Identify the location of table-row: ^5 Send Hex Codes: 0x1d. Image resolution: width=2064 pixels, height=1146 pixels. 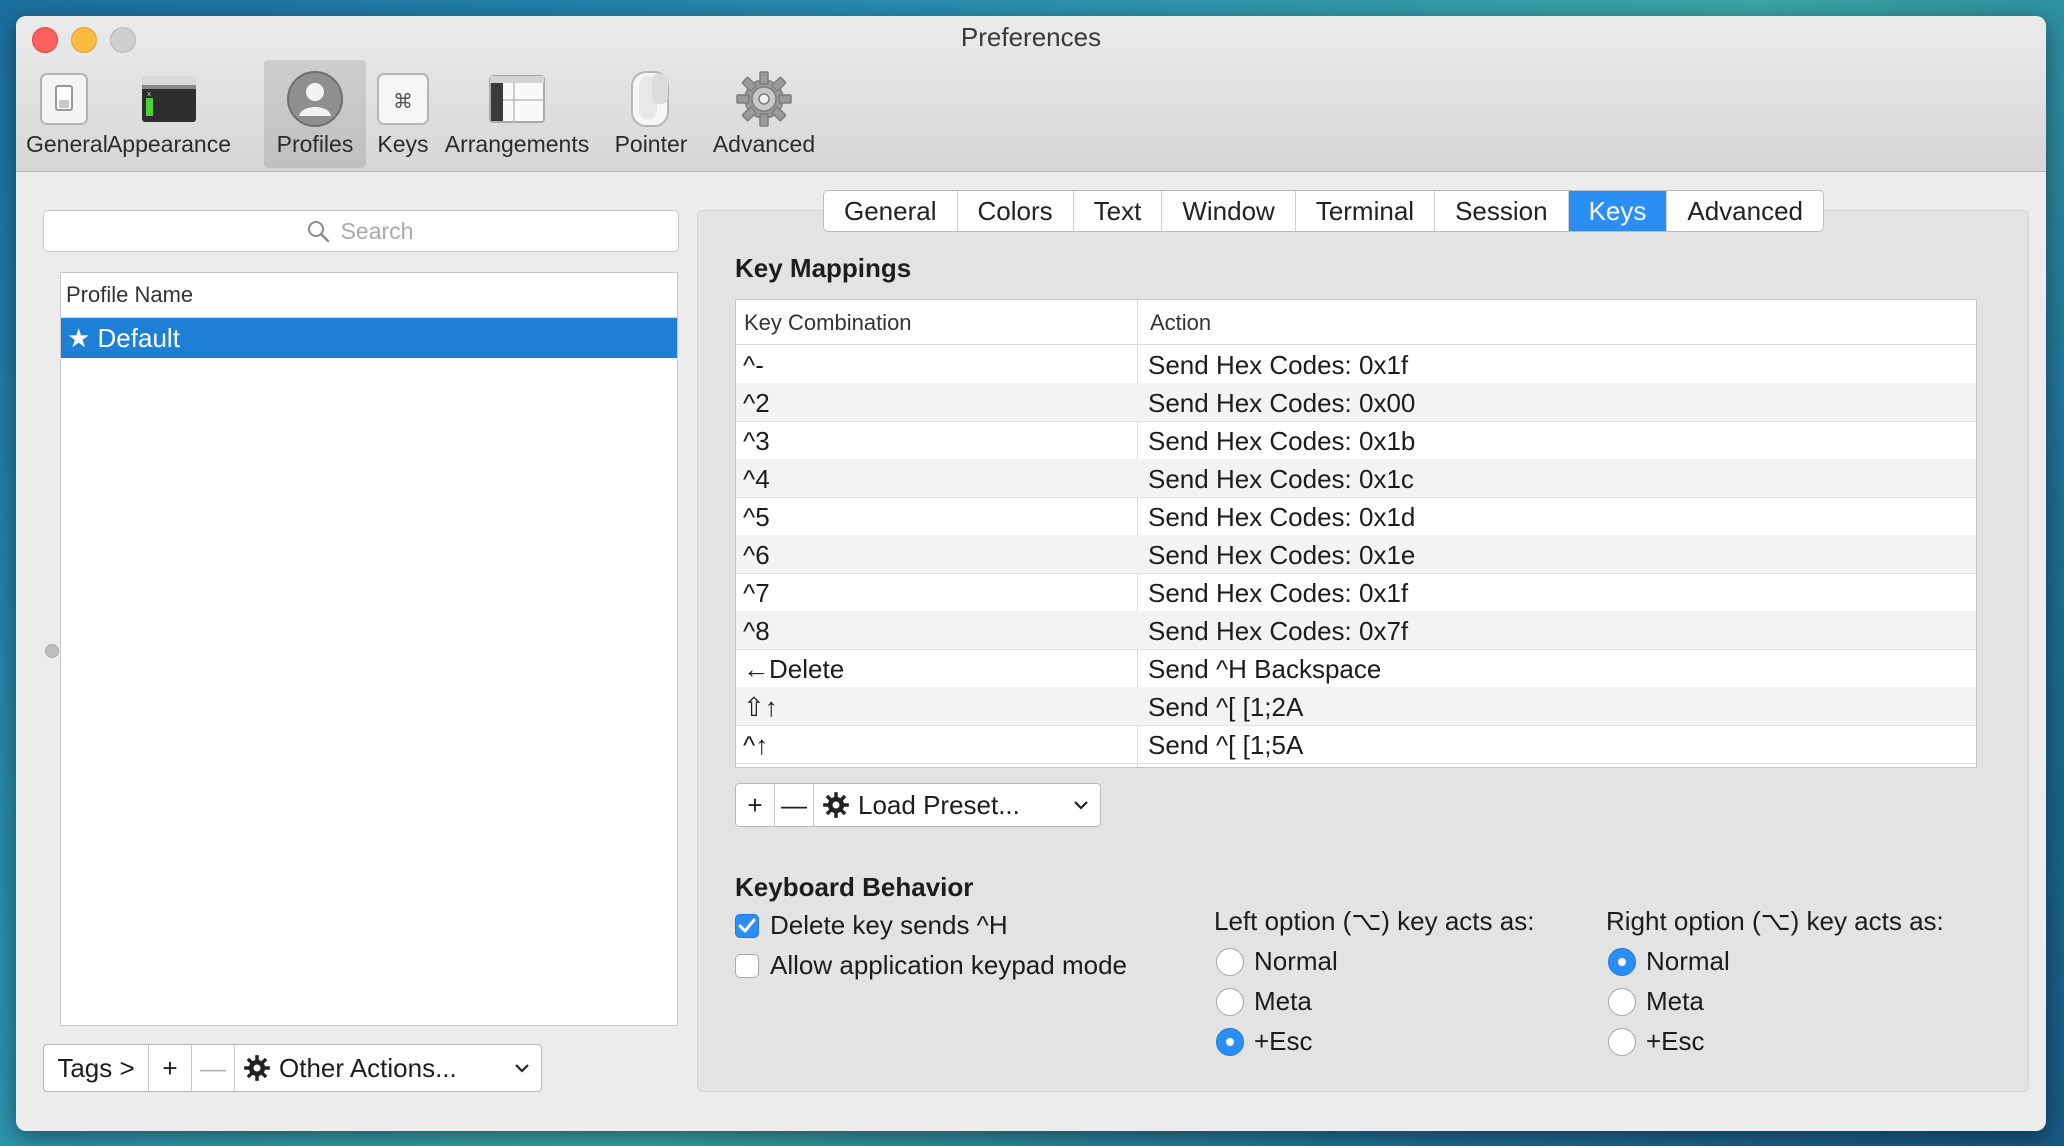
(1356, 516).